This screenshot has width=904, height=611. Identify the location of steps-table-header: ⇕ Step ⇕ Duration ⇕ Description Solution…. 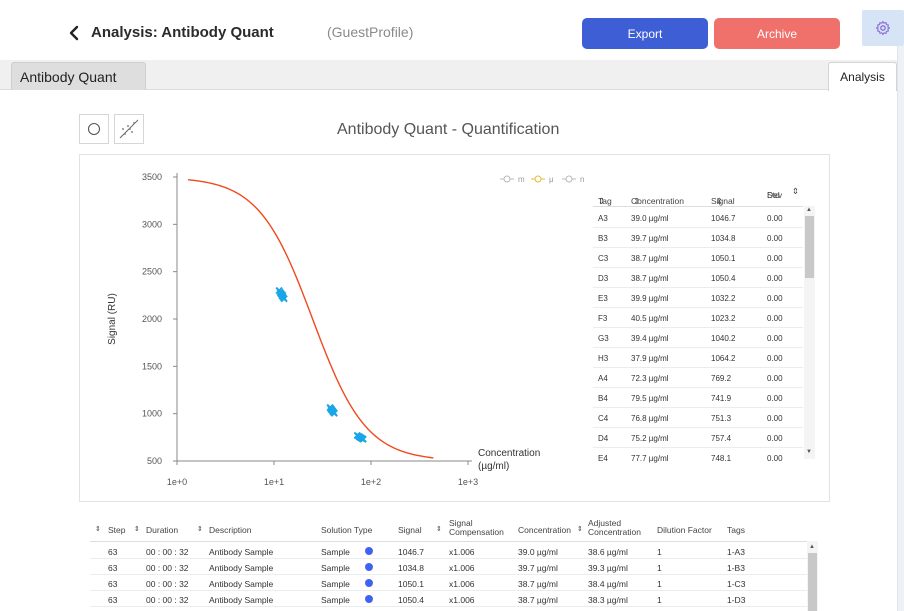
(448, 529).